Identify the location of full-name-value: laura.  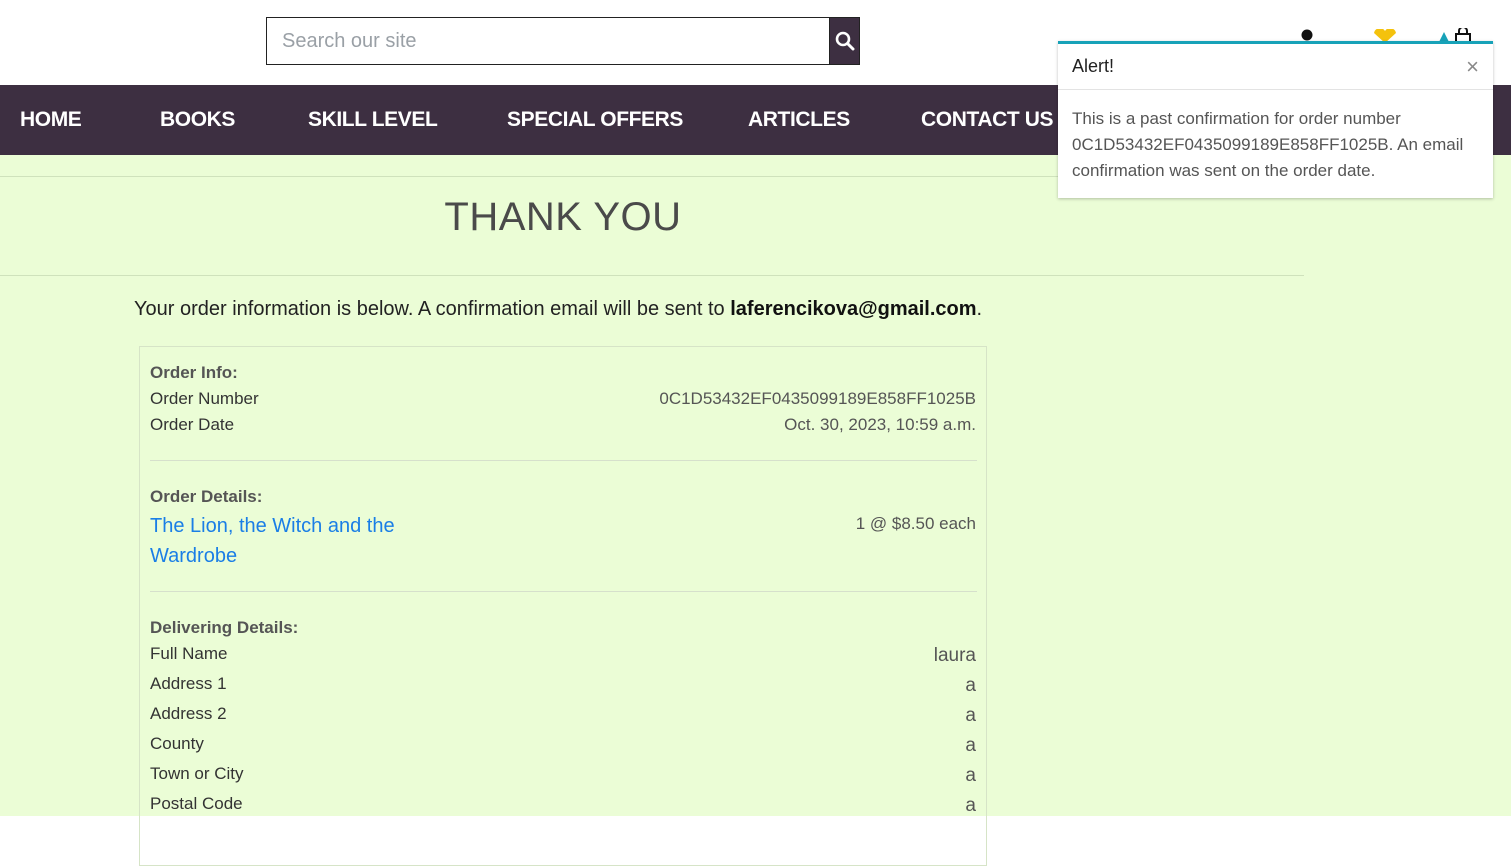
(954, 655).